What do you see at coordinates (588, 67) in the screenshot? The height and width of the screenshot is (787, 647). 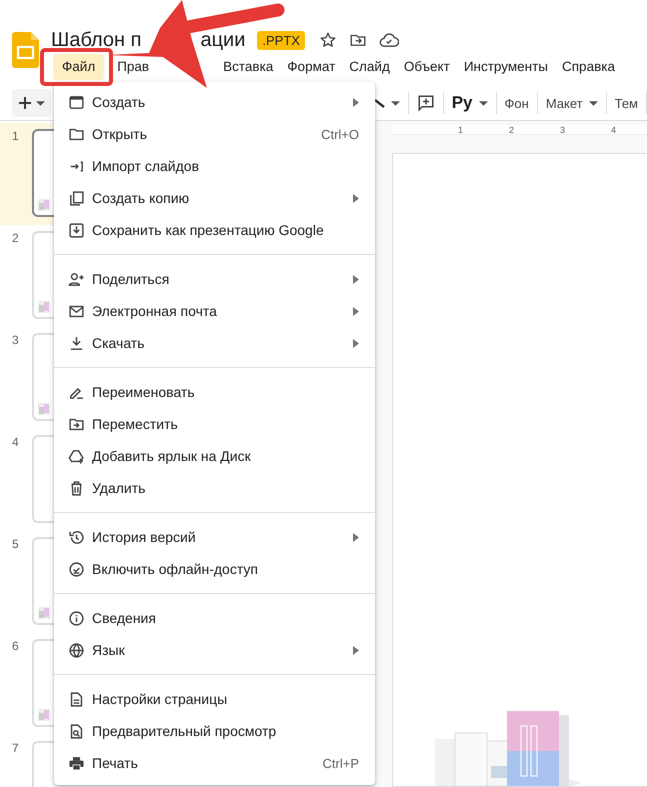 I see `menu-bar-item: Справка` at bounding box center [588, 67].